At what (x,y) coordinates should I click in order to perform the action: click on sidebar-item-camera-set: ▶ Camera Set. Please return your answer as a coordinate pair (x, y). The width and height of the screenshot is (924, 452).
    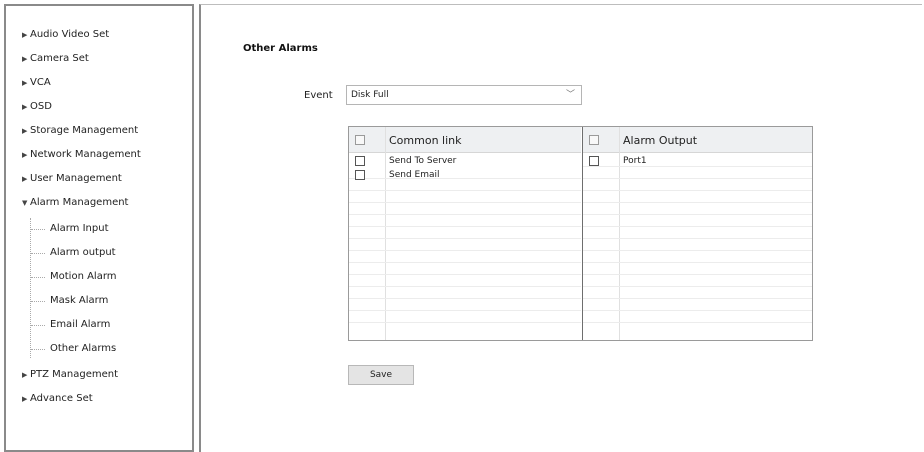
    Looking at the image, I should click on (55, 59).